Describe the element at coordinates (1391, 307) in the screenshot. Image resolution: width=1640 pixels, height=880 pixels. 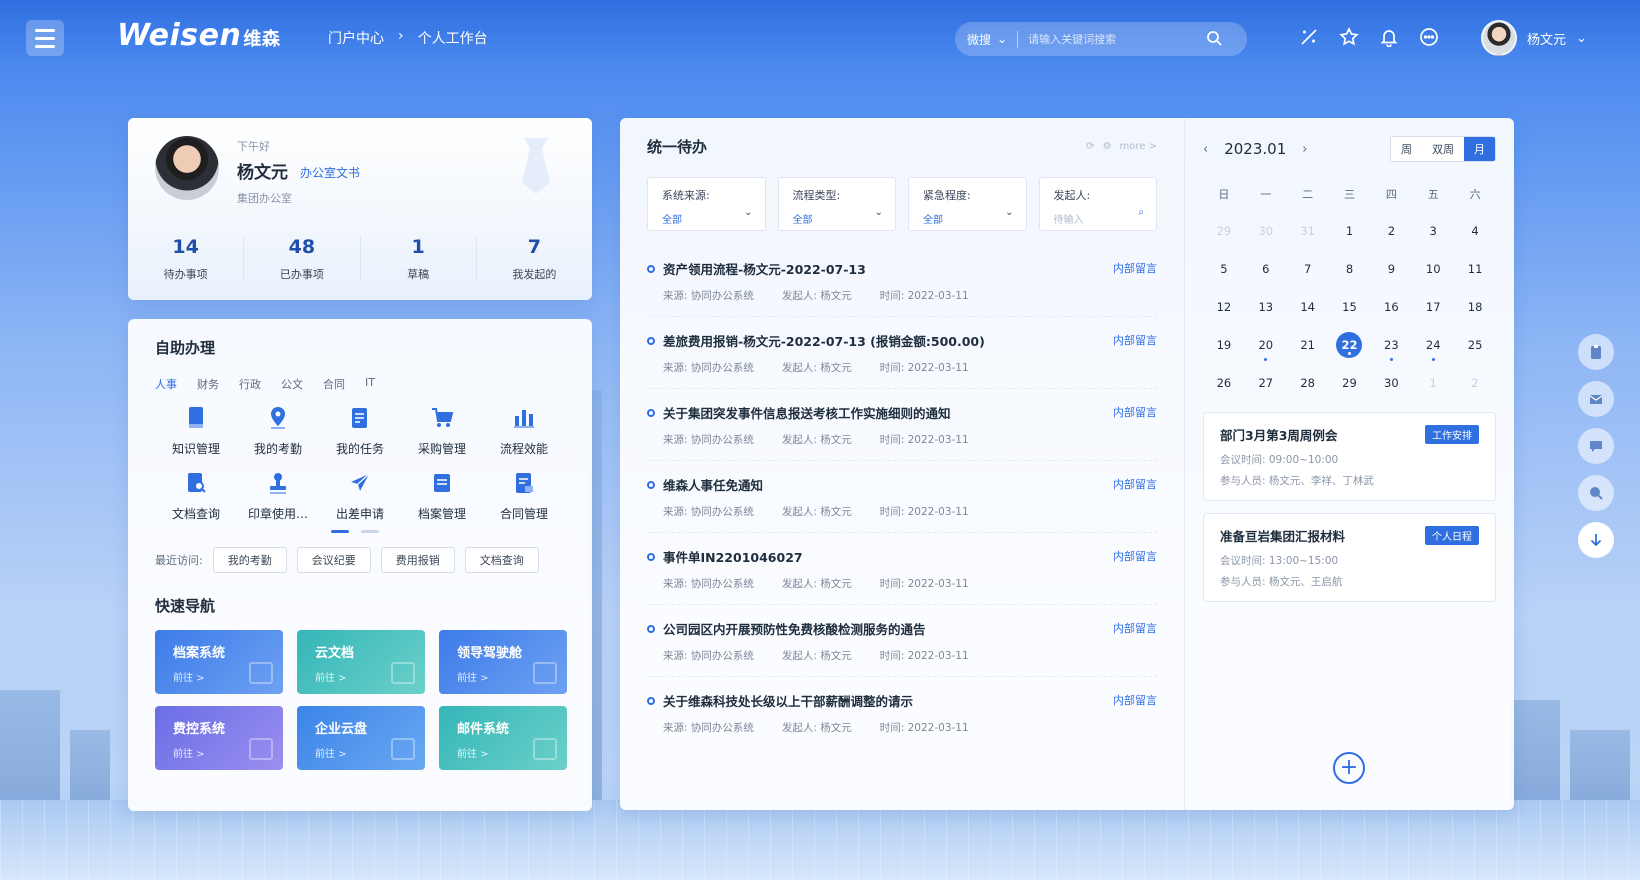
I see `calendar-day: 16` at that location.